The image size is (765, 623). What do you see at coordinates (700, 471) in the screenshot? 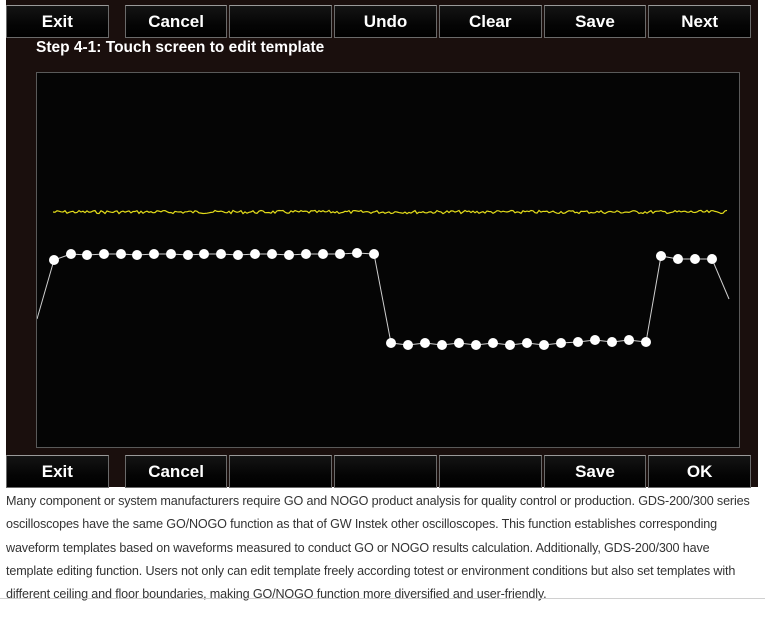
I see `ok-button: OK` at bounding box center [700, 471].